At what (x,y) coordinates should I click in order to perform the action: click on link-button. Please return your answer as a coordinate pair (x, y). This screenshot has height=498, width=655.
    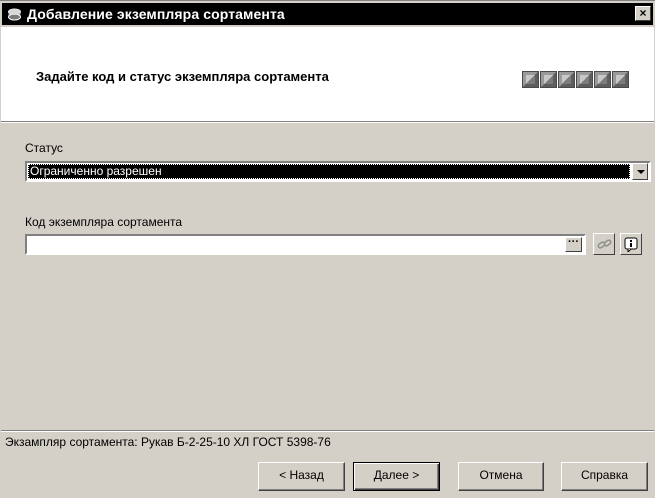
    Looking at the image, I should click on (604, 244).